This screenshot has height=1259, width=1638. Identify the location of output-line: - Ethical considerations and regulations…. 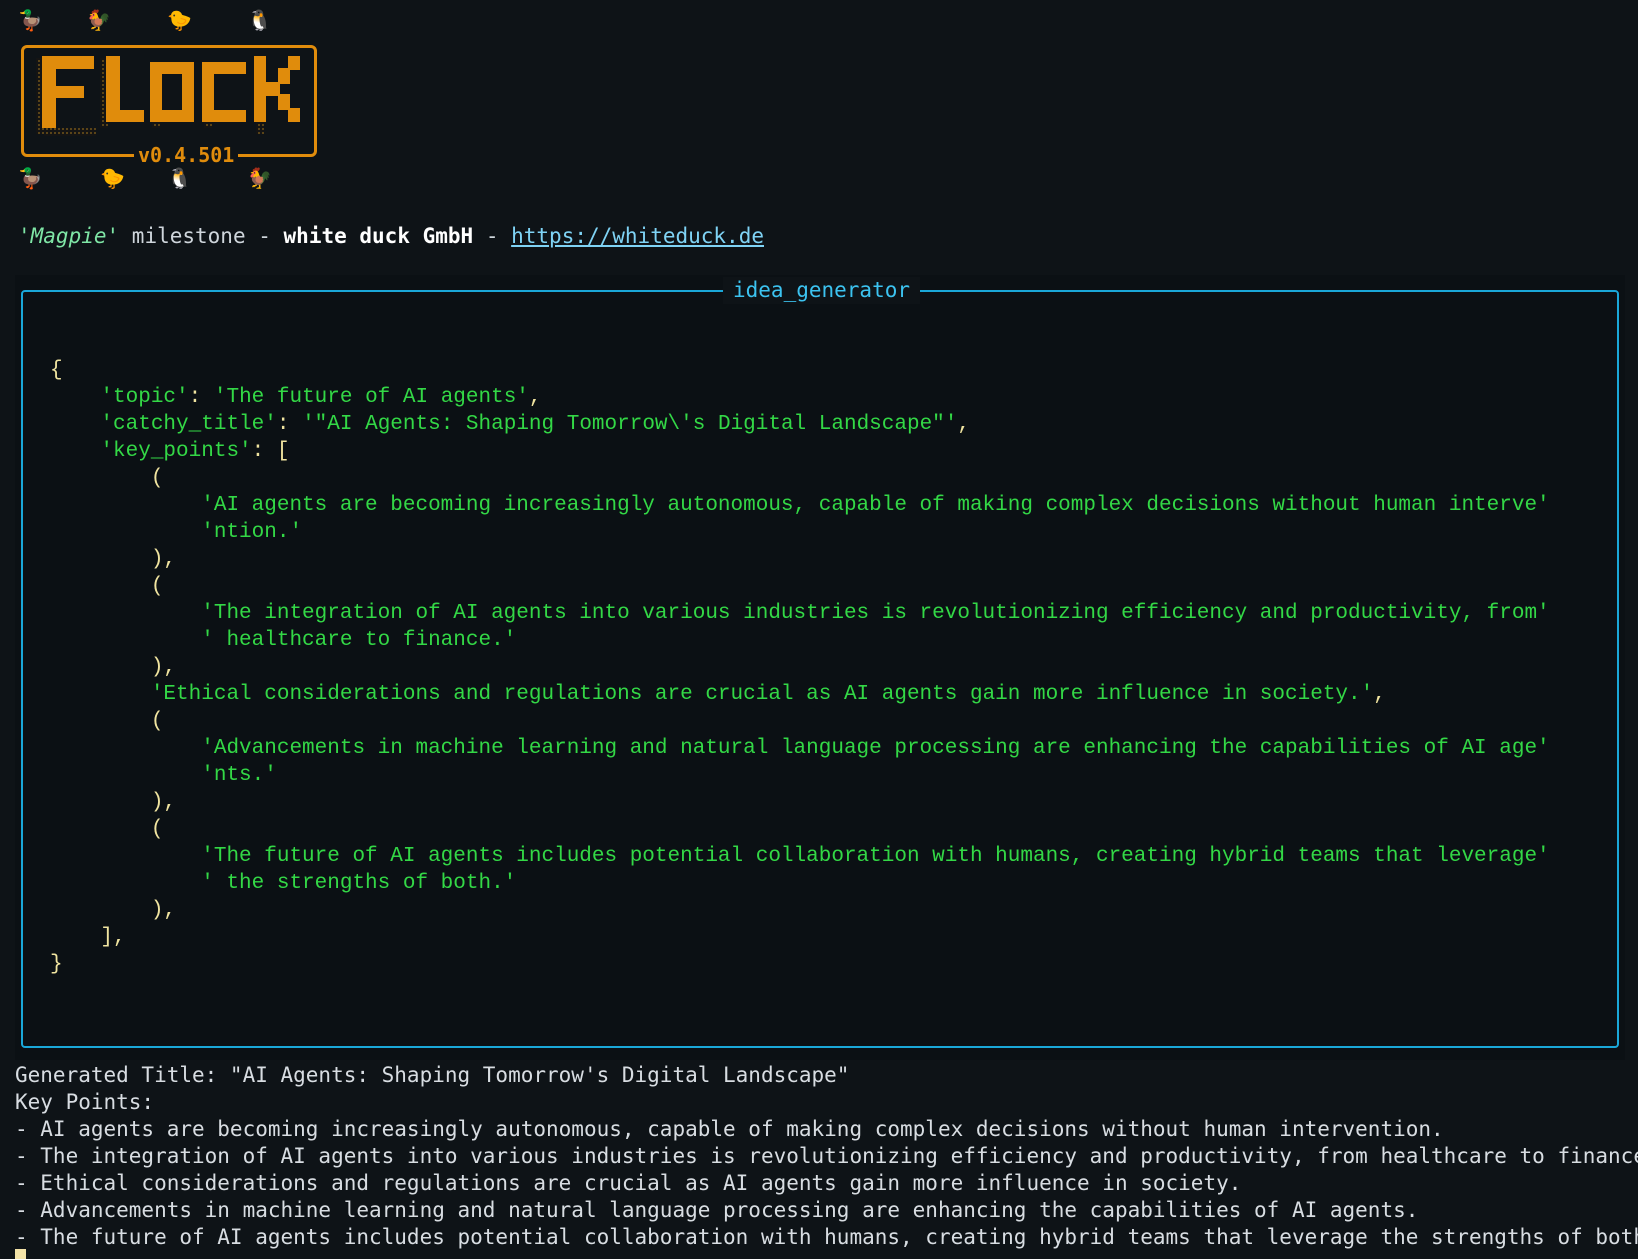
(628, 1183).